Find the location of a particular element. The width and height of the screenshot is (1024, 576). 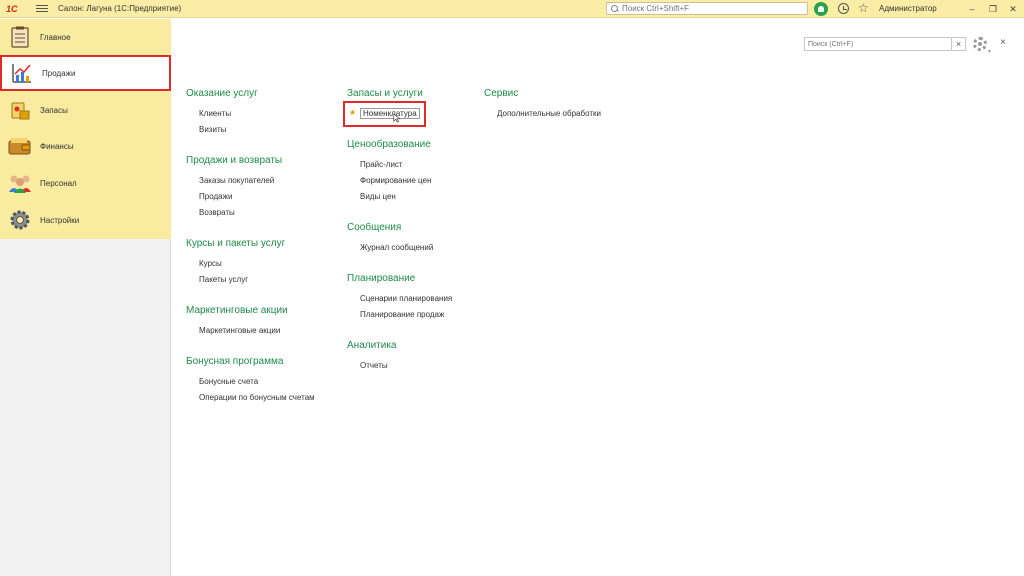

close-icon: × is located at coordinates (1003, 42).